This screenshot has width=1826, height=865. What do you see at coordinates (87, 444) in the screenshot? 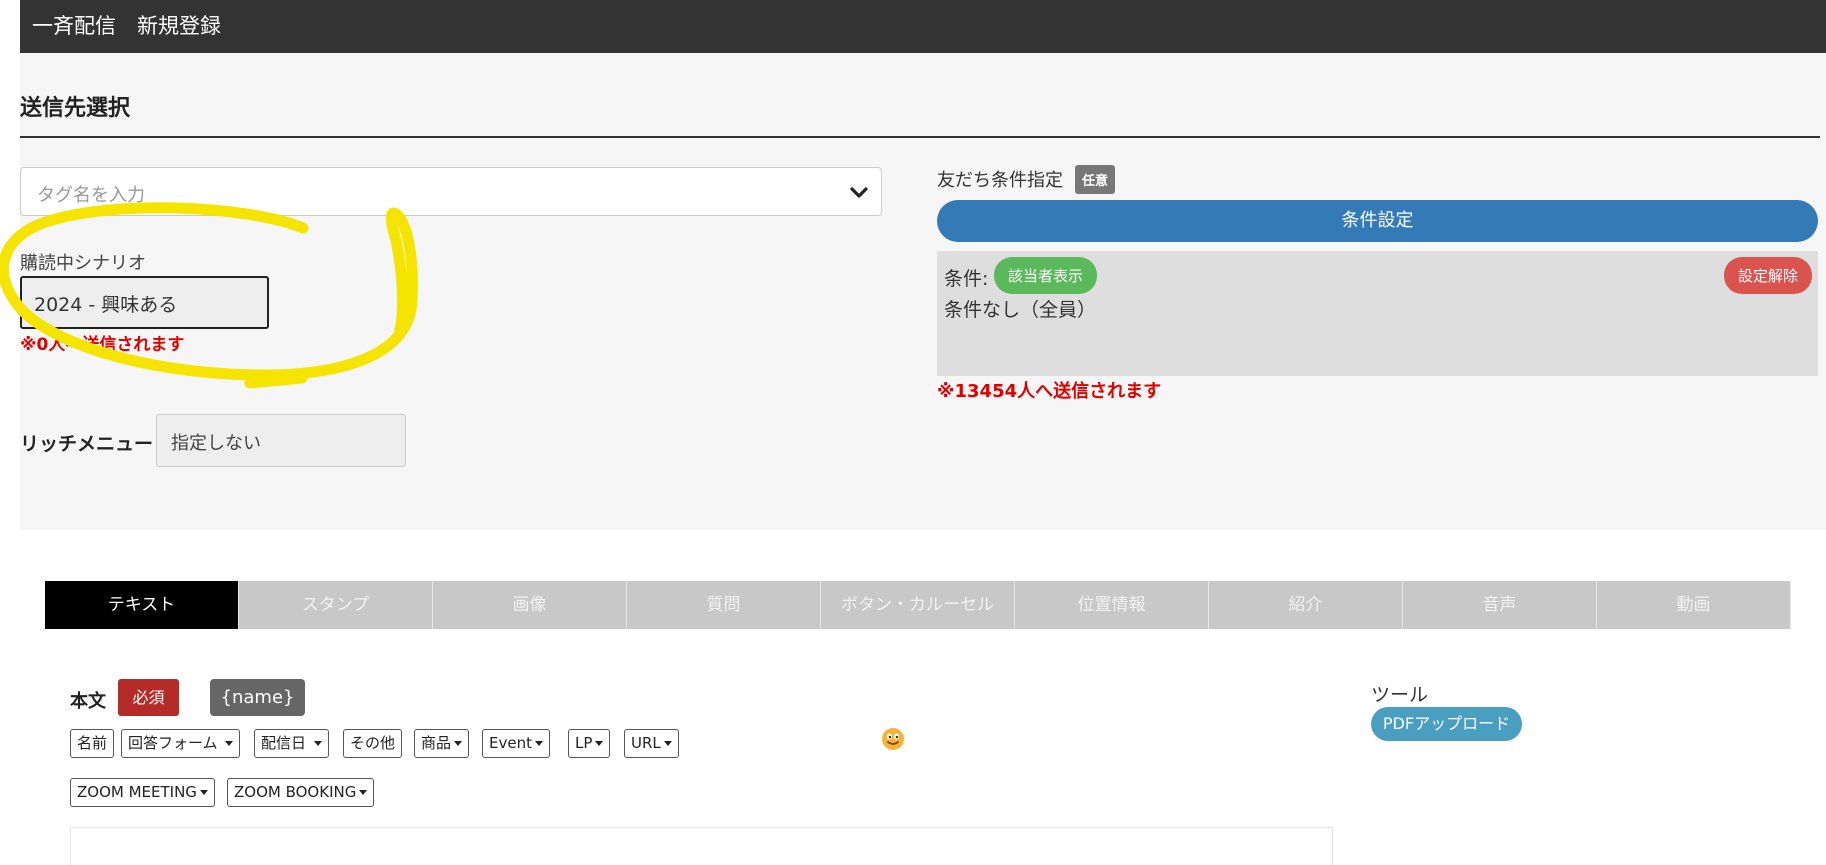
I see `rich-menu-label: リッチメニュー` at bounding box center [87, 444].